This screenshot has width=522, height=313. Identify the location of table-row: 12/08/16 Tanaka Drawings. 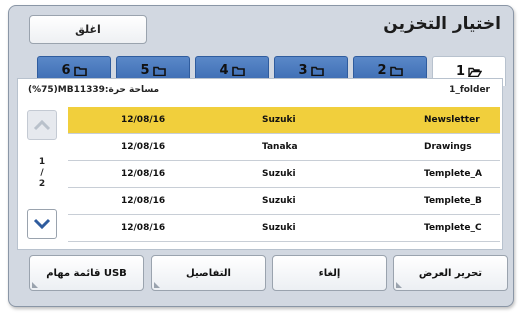
(284, 147).